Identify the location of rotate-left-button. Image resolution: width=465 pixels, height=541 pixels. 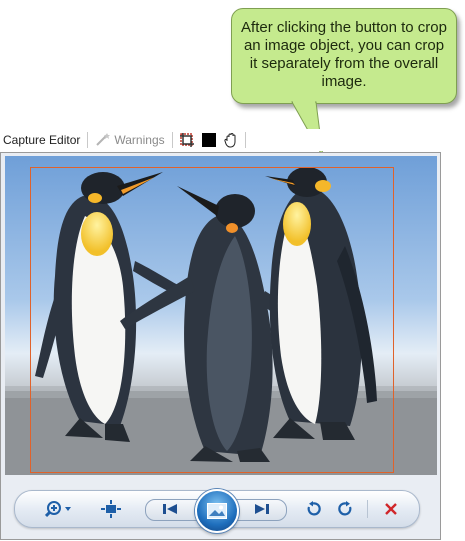
(313, 509).